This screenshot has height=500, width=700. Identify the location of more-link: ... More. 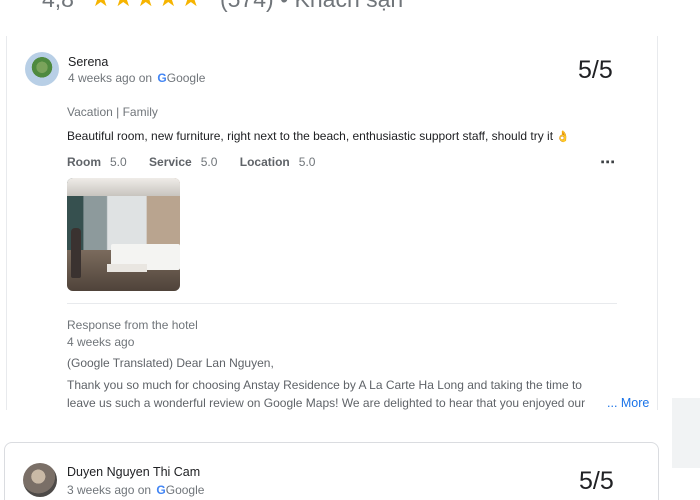
(628, 403).